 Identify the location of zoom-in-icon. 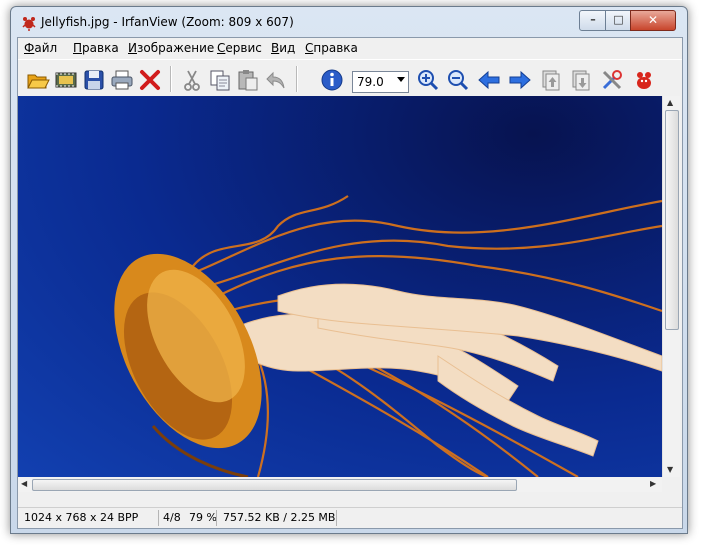
(428, 80).